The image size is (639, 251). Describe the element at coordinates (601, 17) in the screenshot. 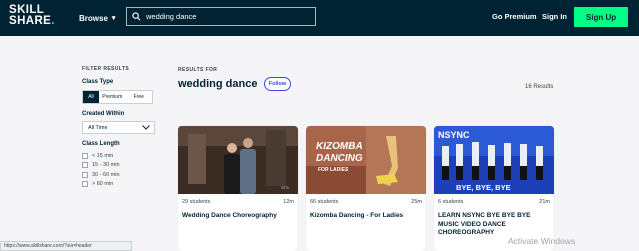

I see `sign-up-button: Sign Up` at that location.